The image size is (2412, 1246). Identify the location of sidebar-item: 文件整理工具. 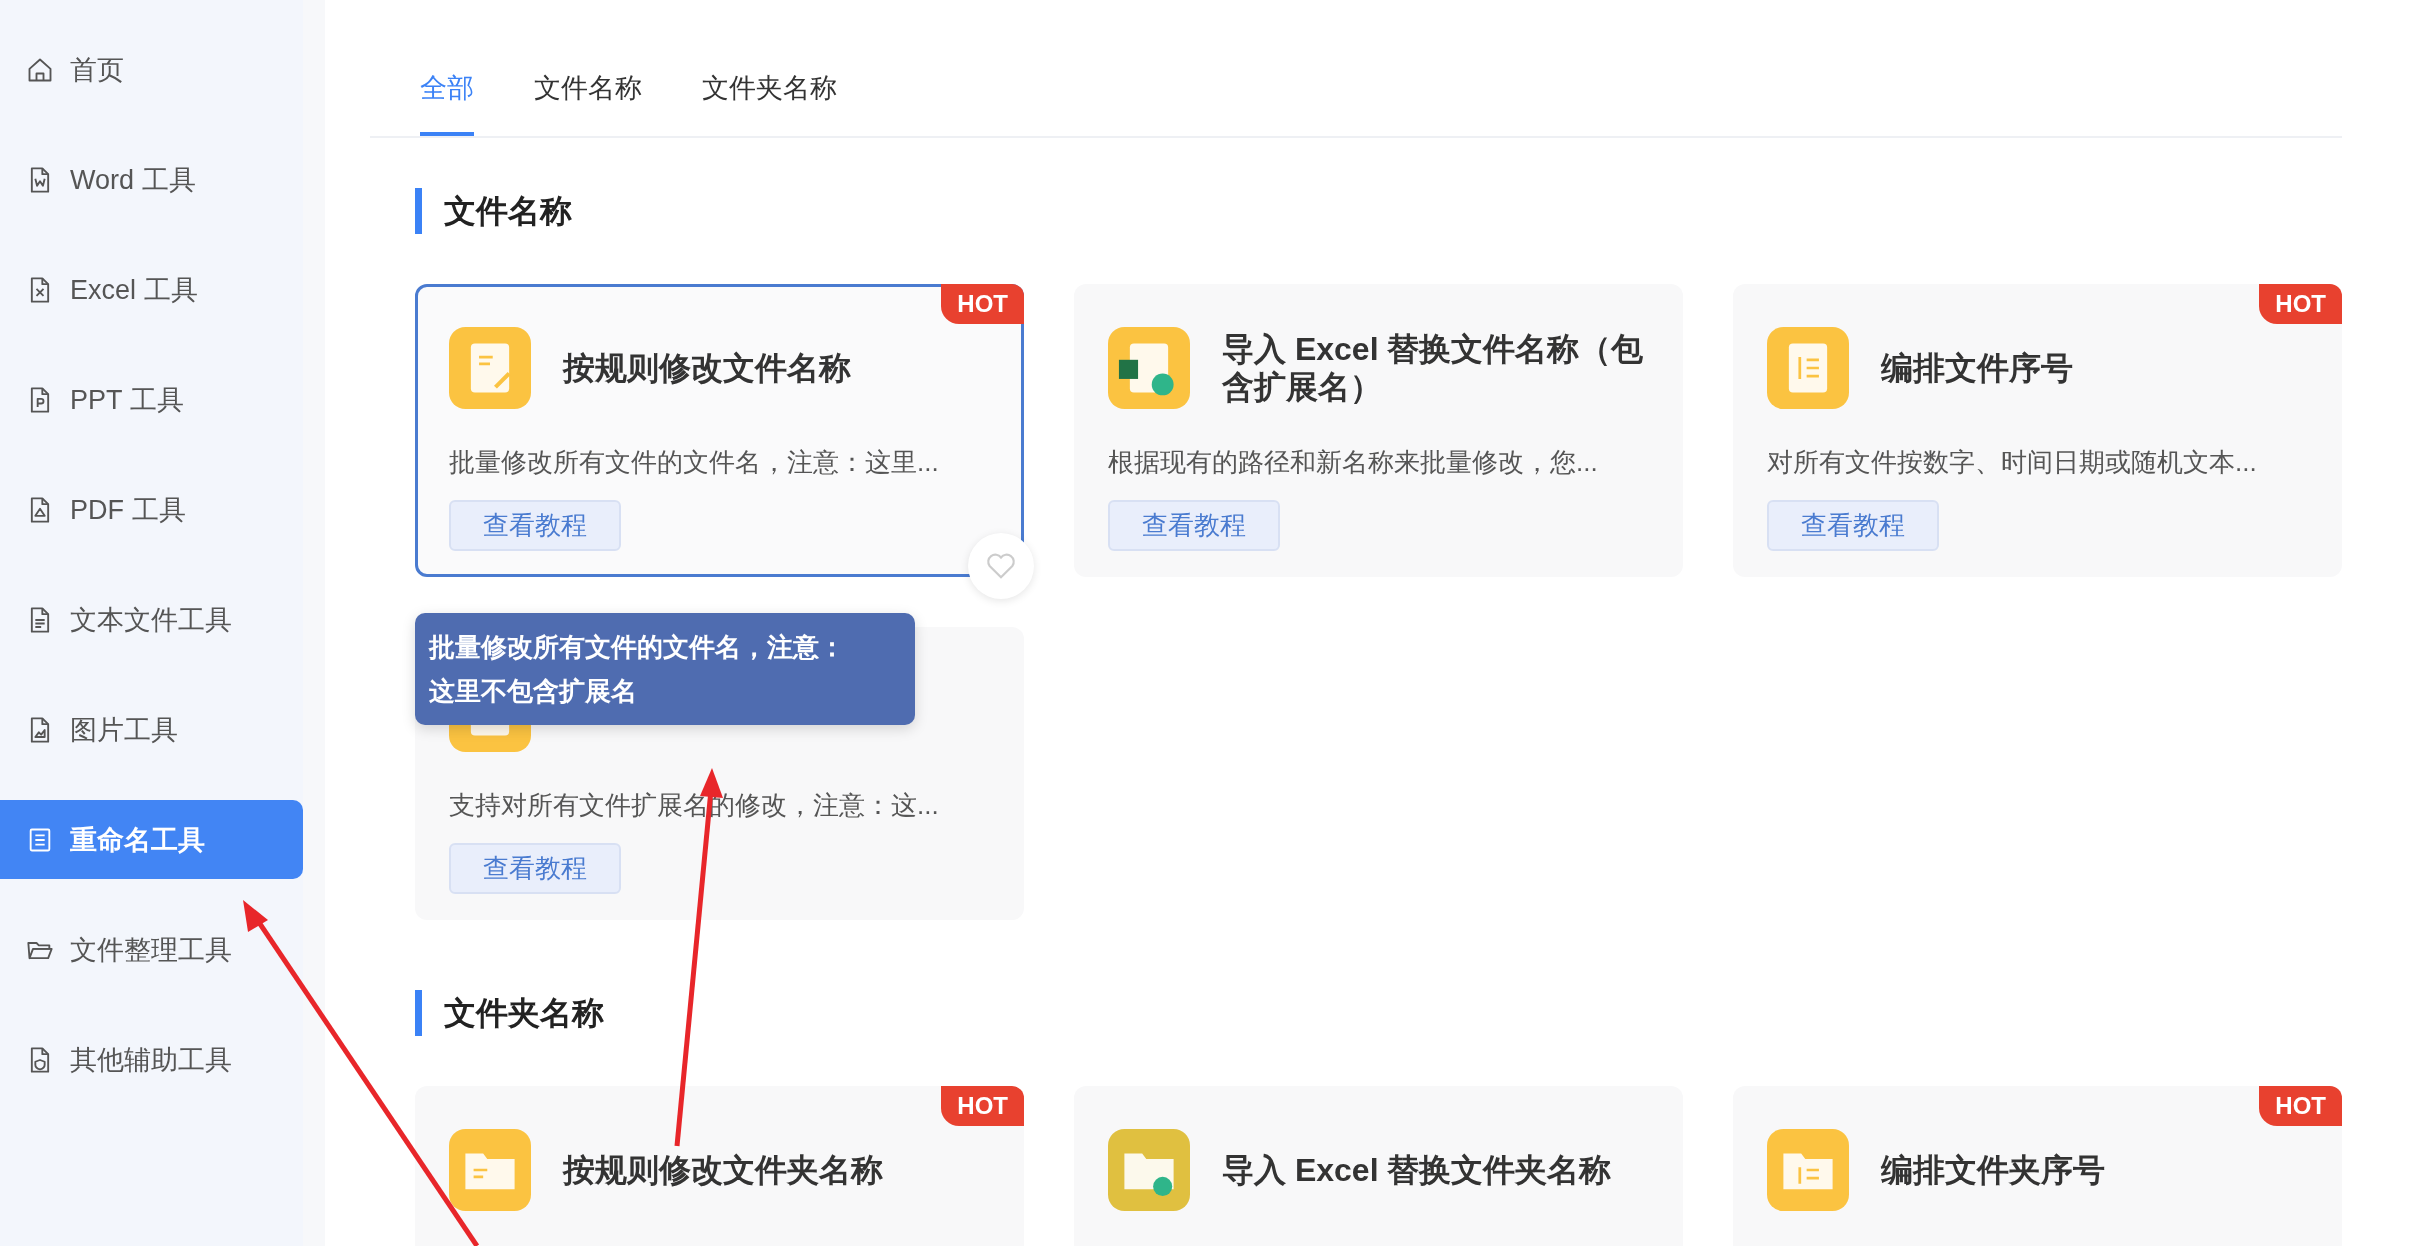
(151, 949).